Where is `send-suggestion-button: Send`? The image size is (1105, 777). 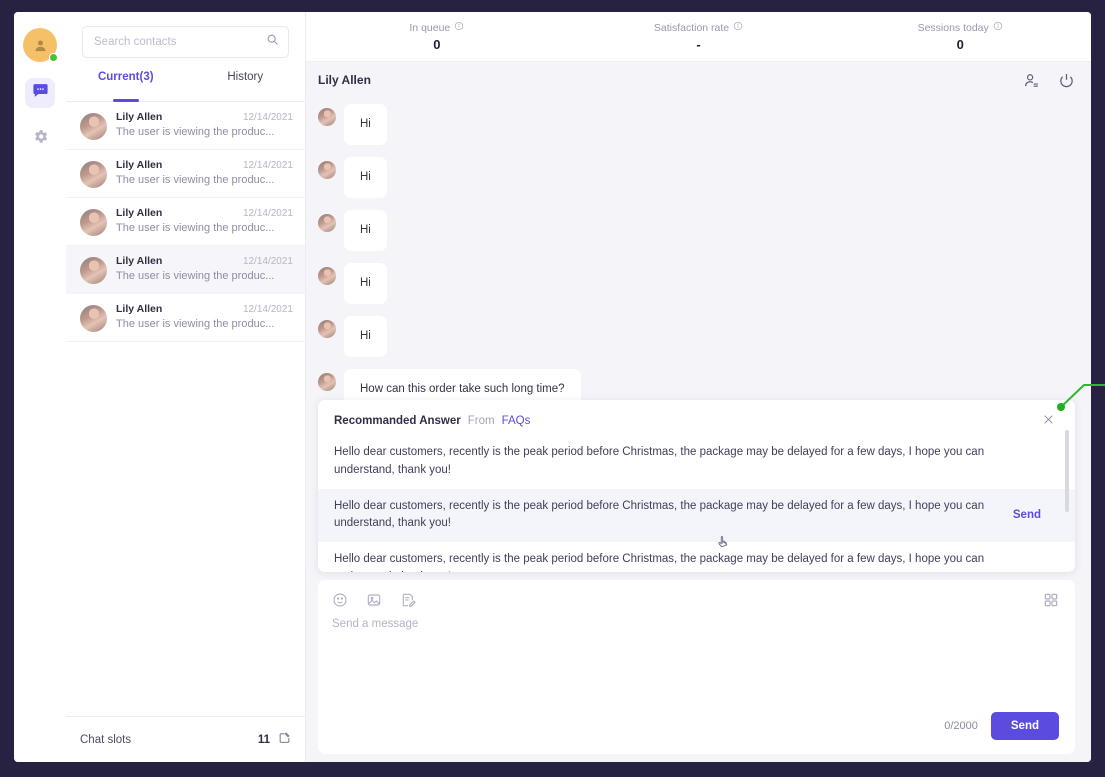
send-suggestion-button: Send is located at coordinates (1027, 516).